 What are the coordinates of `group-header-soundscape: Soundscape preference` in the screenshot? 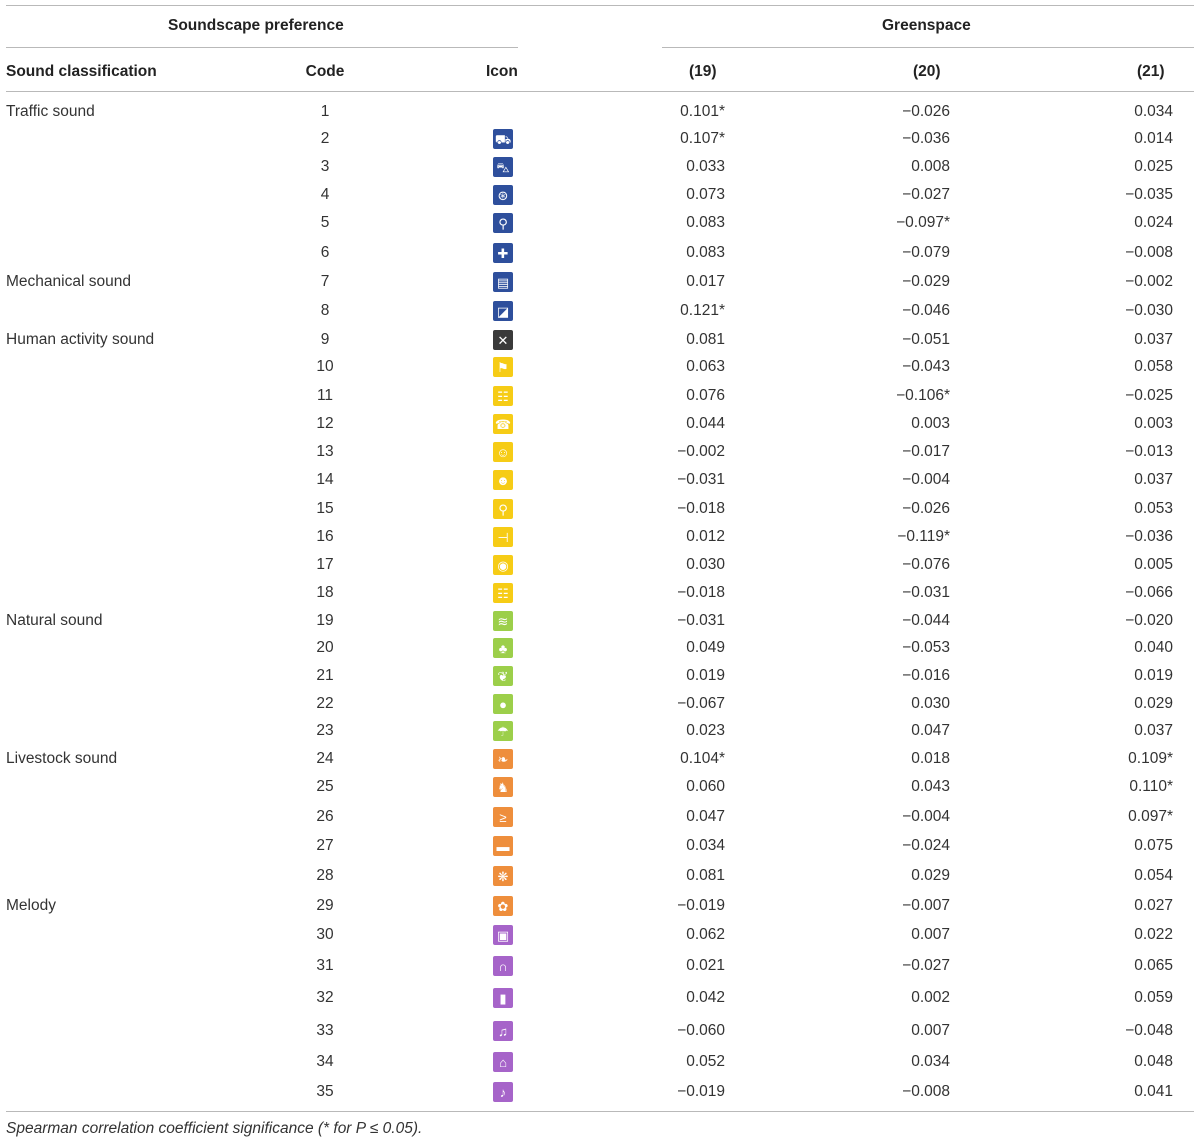 It's located at (256, 25).